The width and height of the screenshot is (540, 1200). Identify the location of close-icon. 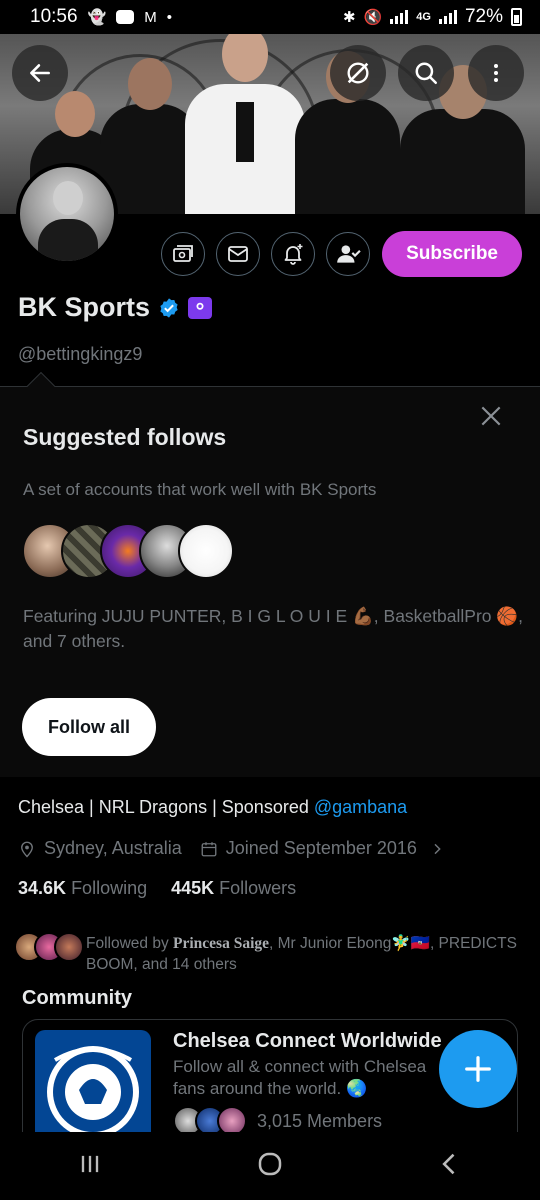
(491, 416).